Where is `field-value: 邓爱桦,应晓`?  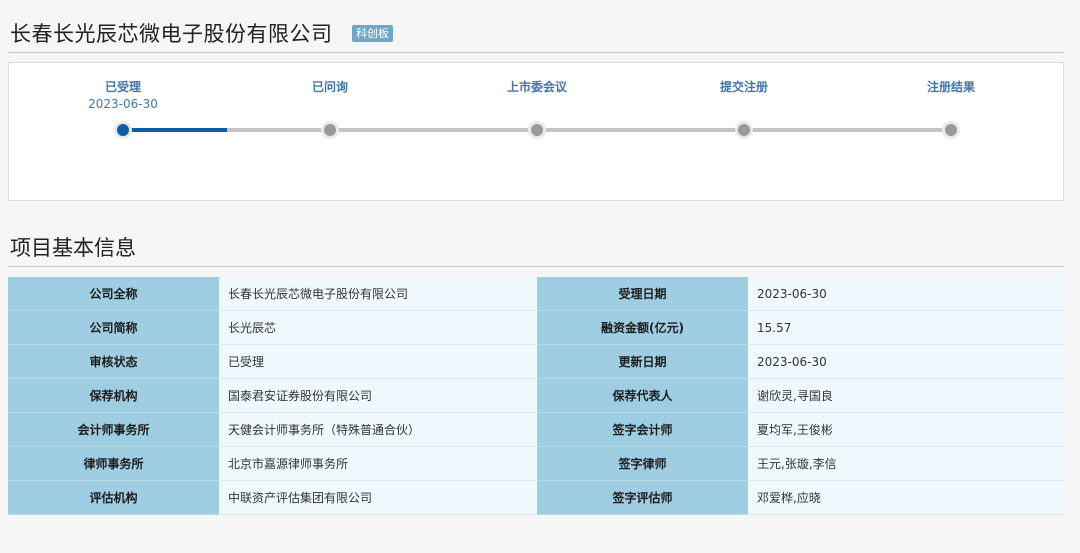 field-value: 邓爱桦,应晓 is located at coordinates (906, 497).